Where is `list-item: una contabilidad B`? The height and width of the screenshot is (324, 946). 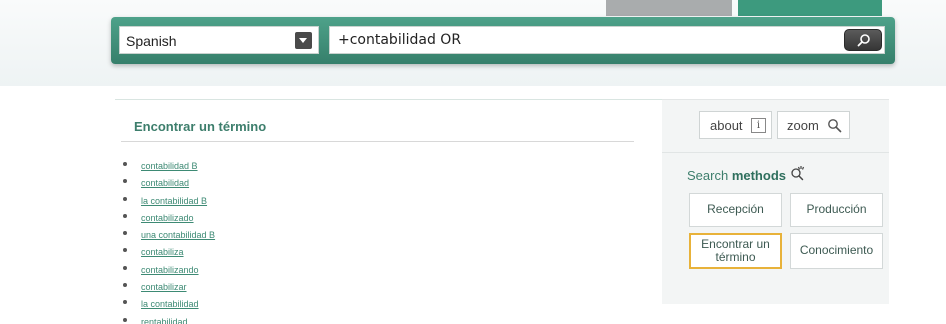 list-item: una contabilidad B is located at coordinates (165, 233).